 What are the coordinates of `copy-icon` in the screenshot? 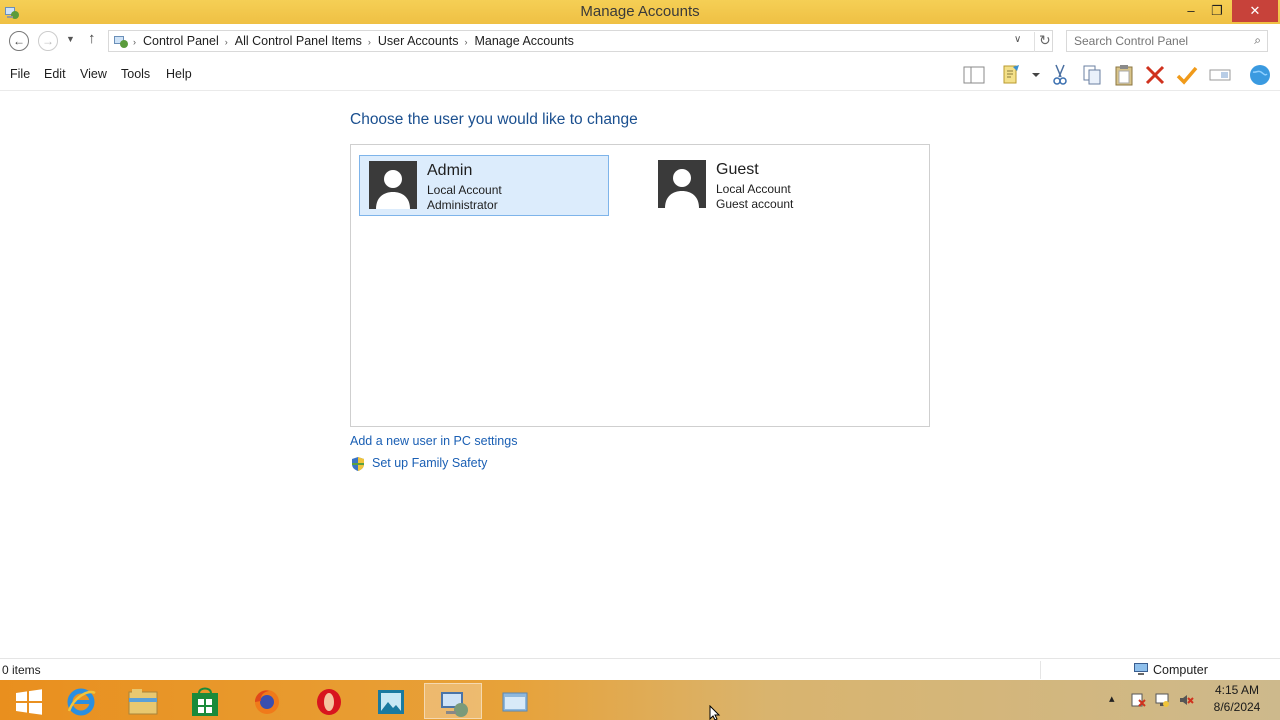 It's located at (1092, 75).